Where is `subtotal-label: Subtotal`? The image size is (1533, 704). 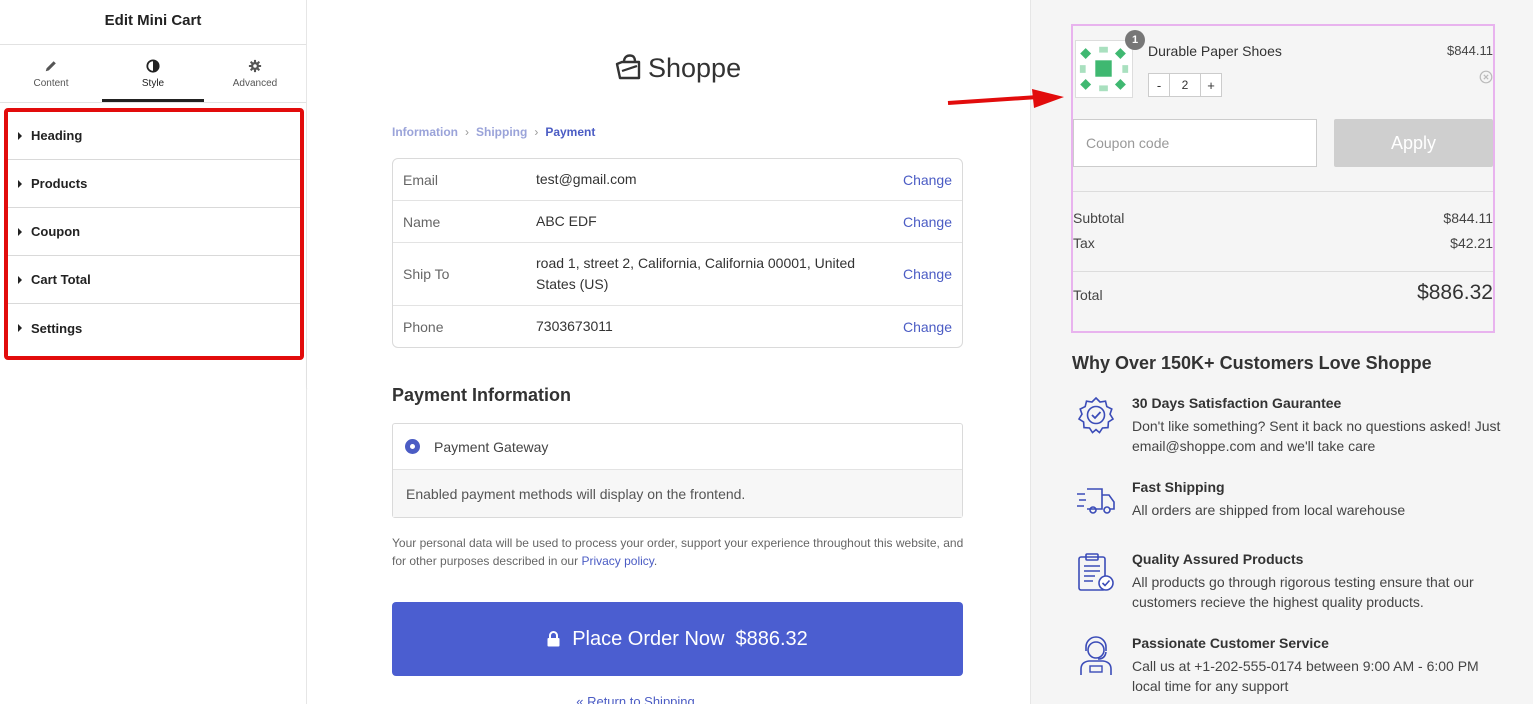 subtotal-label: Subtotal is located at coordinates (1099, 218).